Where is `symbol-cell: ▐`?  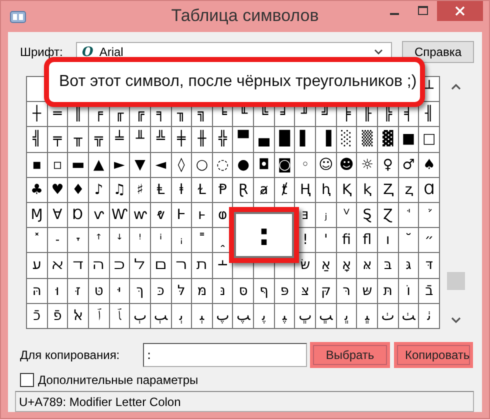 symbol-cell: ▐ is located at coordinates (326, 139).